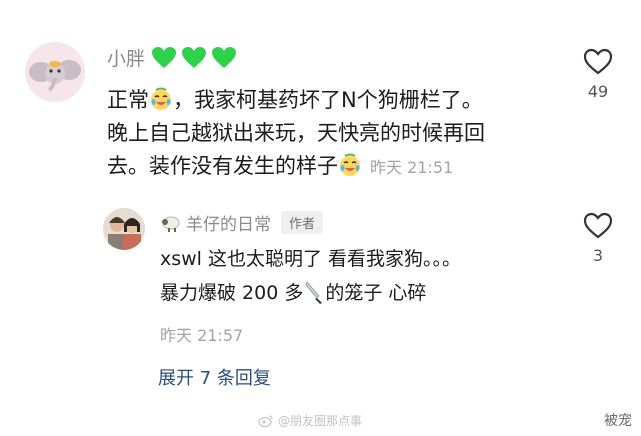  What do you see at coordinates (320, 421) in the screenshot?
I see `watermark-text: @朋友圈那点事` at bounding box center [320, 421].